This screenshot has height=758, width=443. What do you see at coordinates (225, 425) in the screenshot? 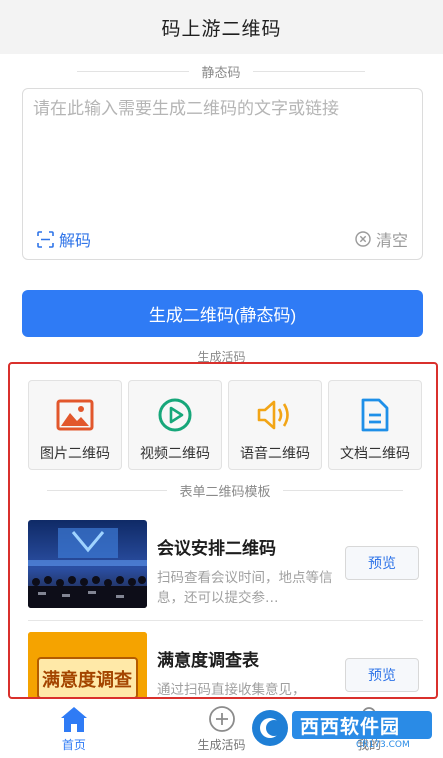
I see `code-type-grid: 图片二维码 视频二维码 语音二维码 文档二维码` at bounding box center [225, 425].